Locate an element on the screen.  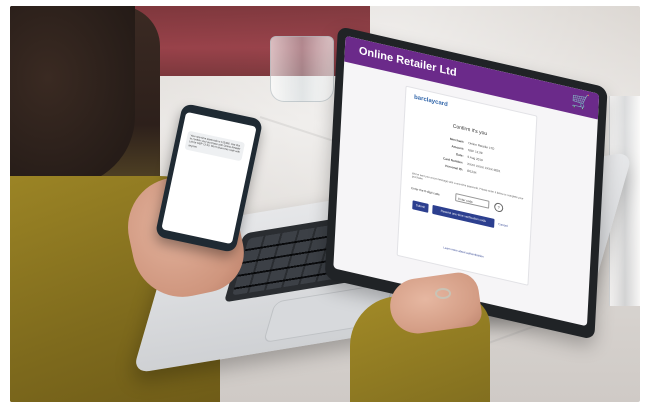
water-glass is located at coordinates (302, 69).